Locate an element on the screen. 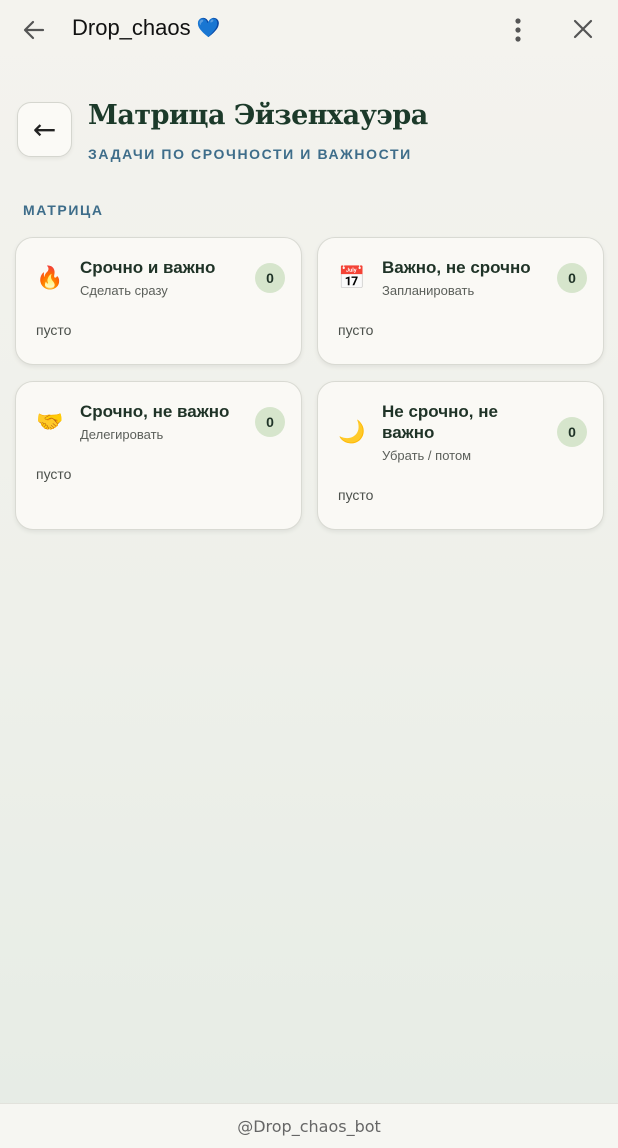 The image size is (618, 1148). quadrant-title: Не срочно, не важно is located at coordinates (440, 422).